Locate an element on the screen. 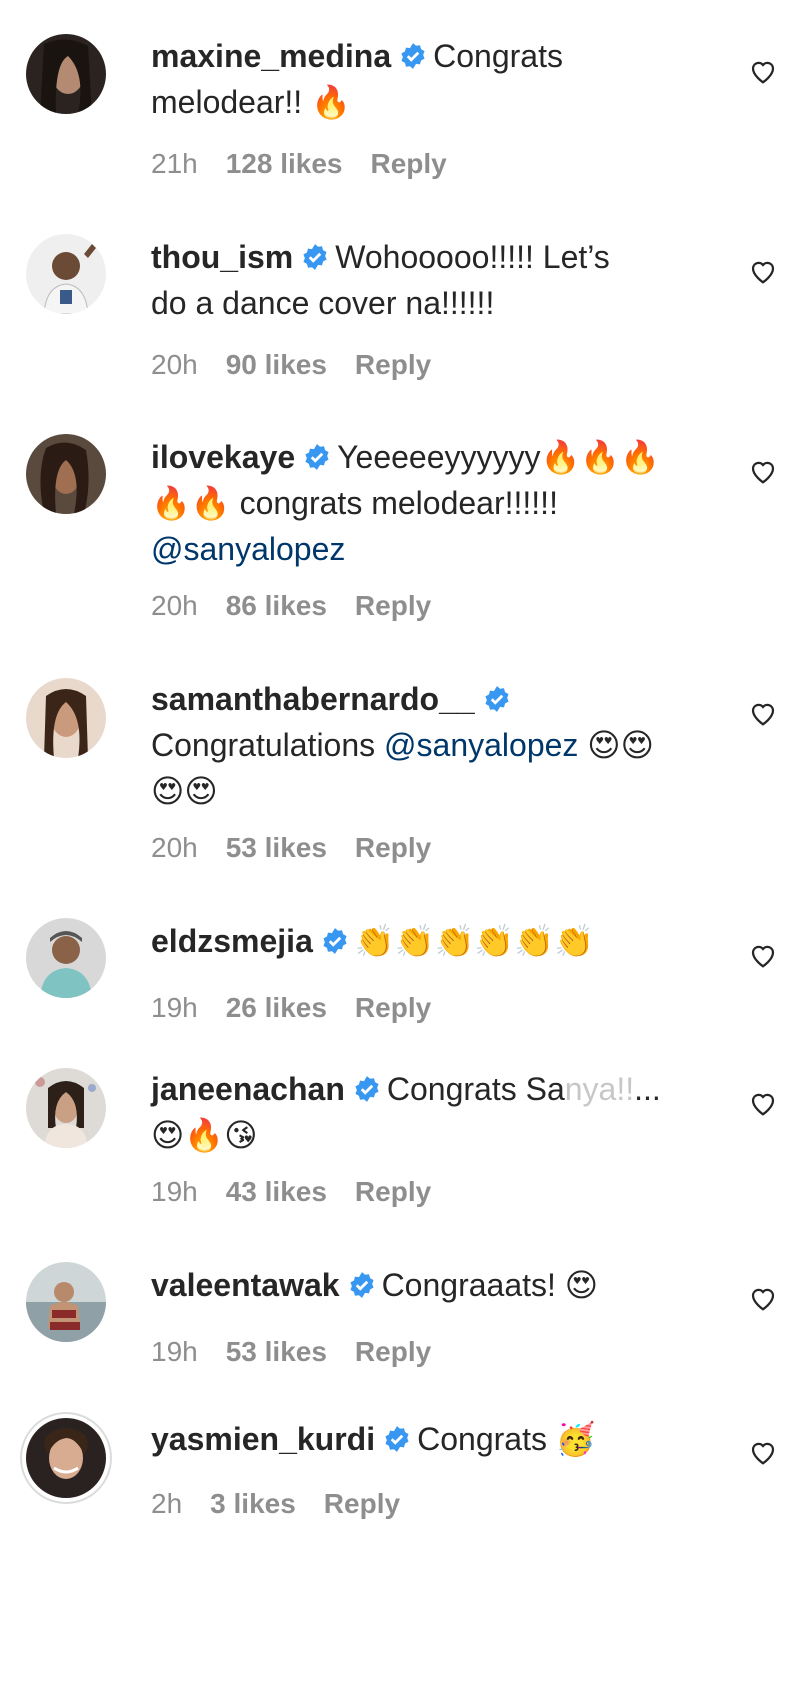  likes-count: 26 likes is located at coordinates (276, 1007).